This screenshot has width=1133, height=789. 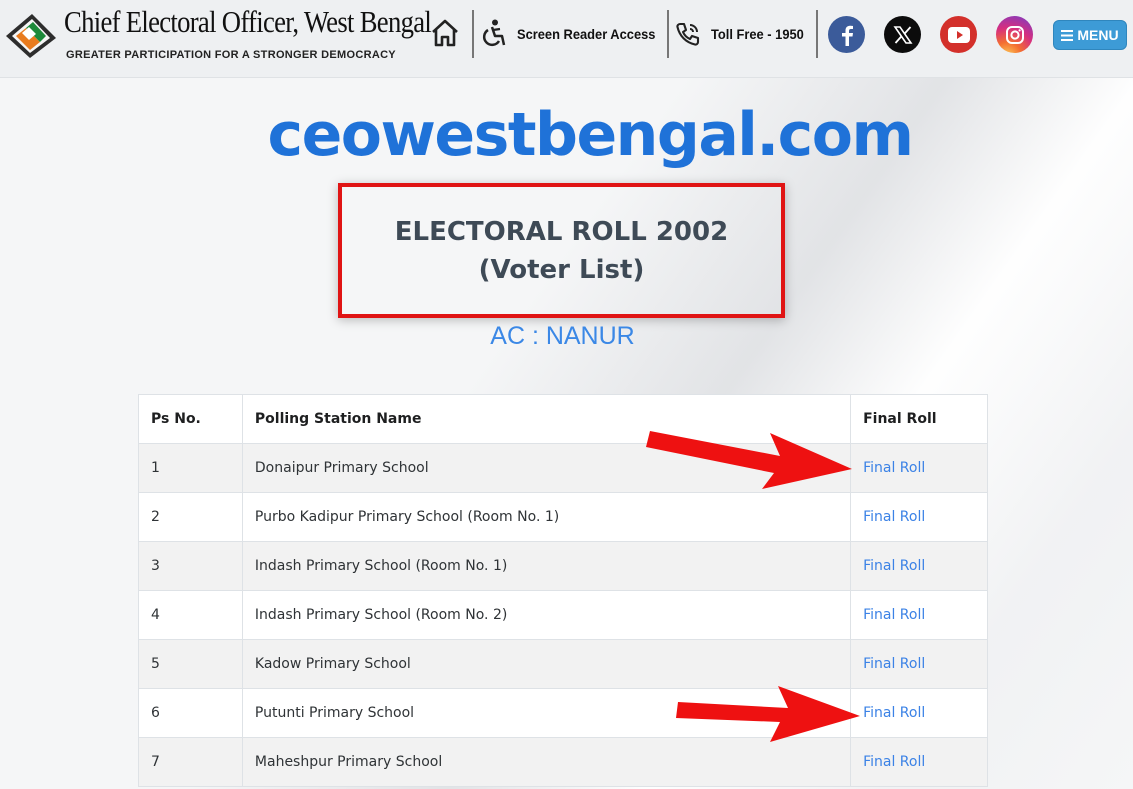 What do you see at coordinates (561, 250) in the screenshot?
I see `page-title-box: ELECTORAL ROLL 2002 (Voter List)` at bounding box center [561, 250].